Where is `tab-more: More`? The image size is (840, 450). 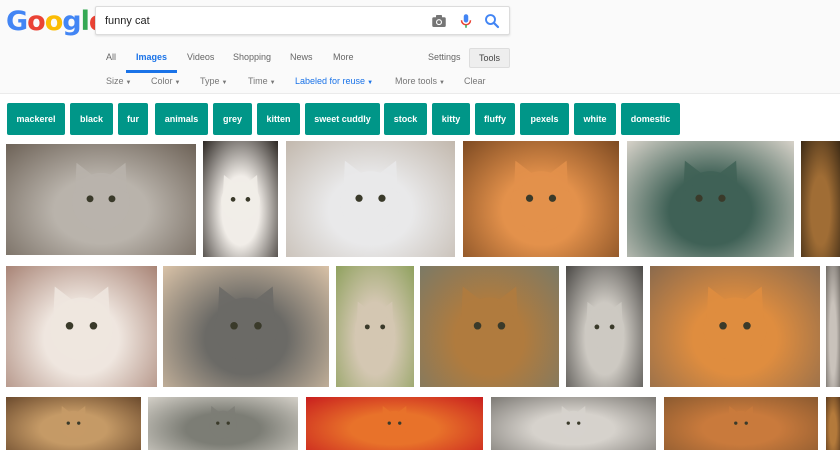
tab-more: More is located at coordinates (343, 57).